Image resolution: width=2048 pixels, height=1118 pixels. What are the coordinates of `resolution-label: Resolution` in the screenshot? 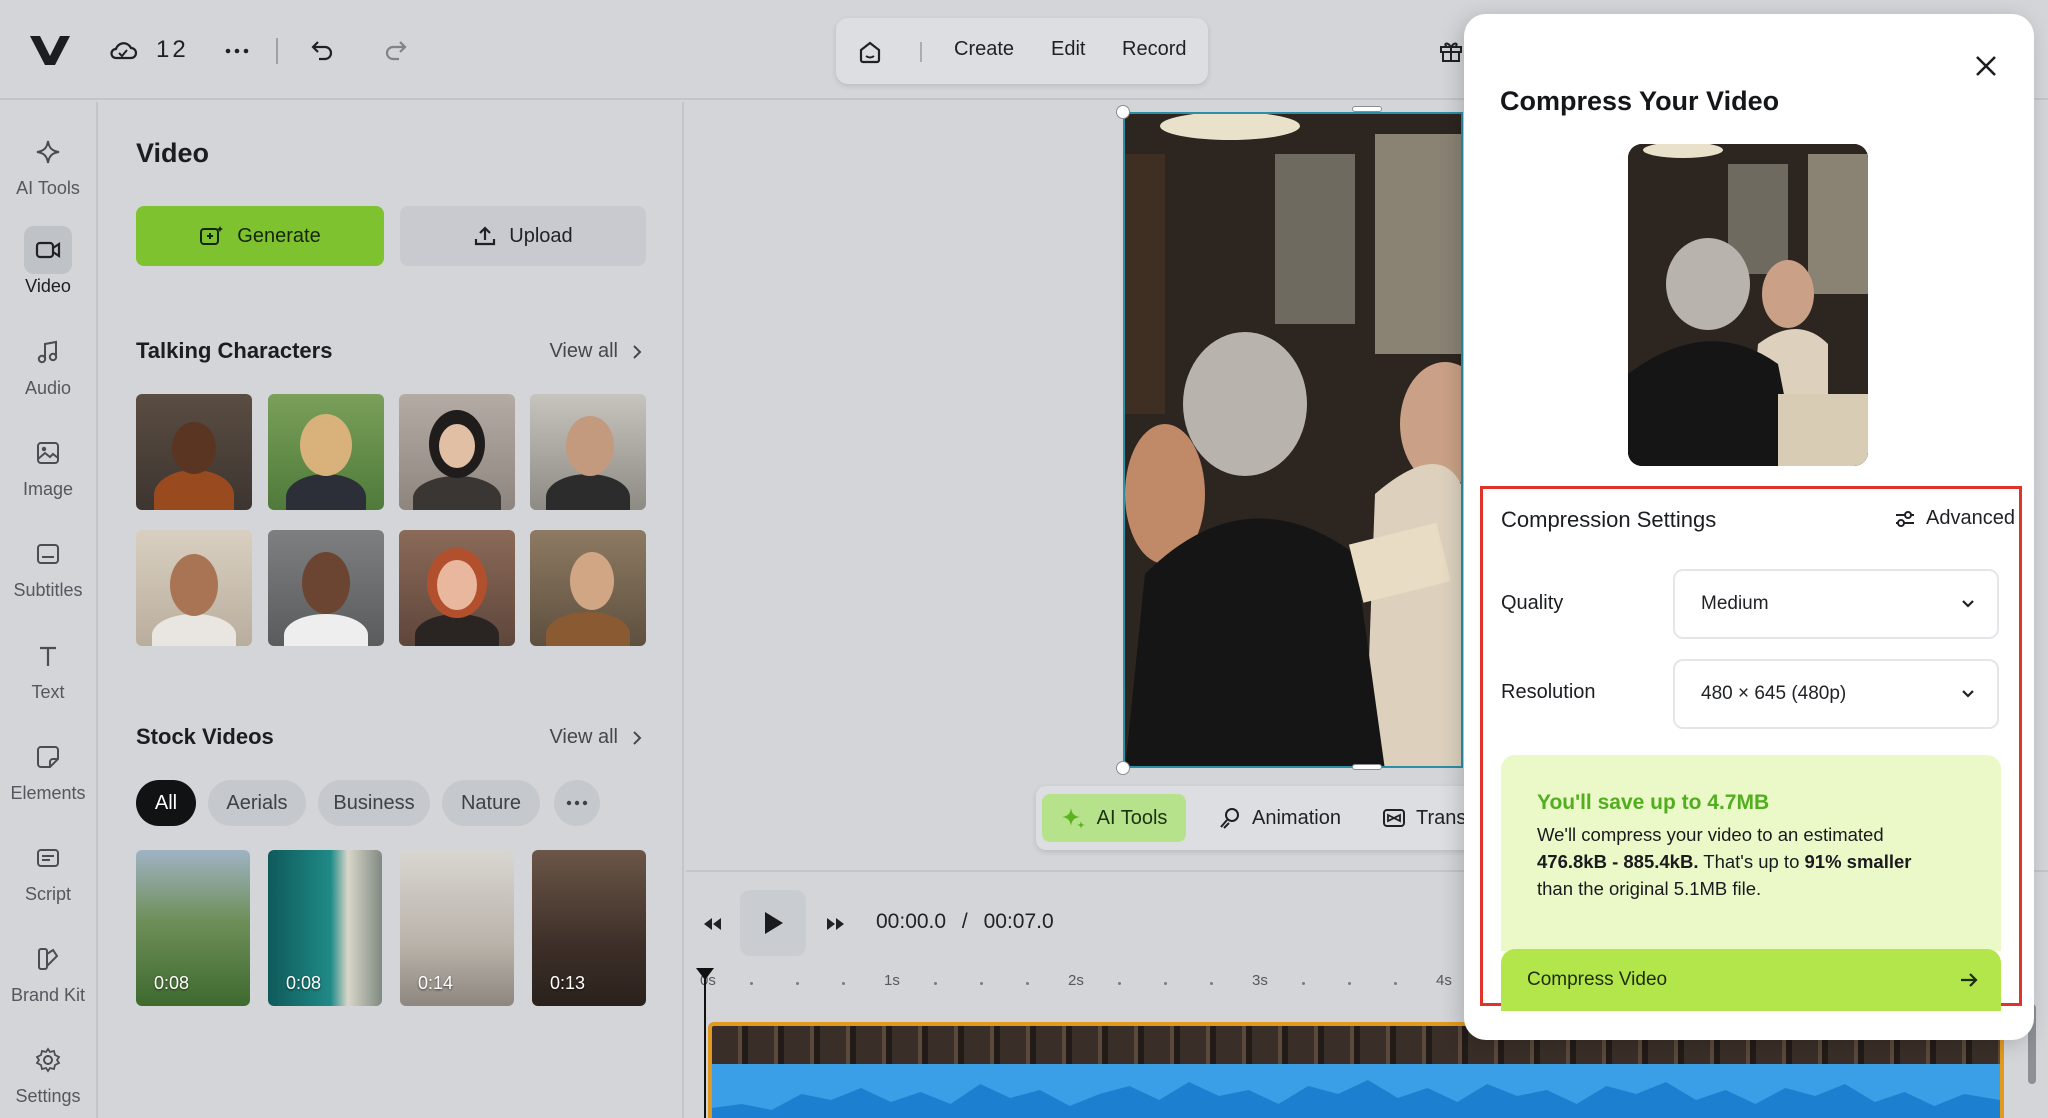 It's located at (1548, 692).